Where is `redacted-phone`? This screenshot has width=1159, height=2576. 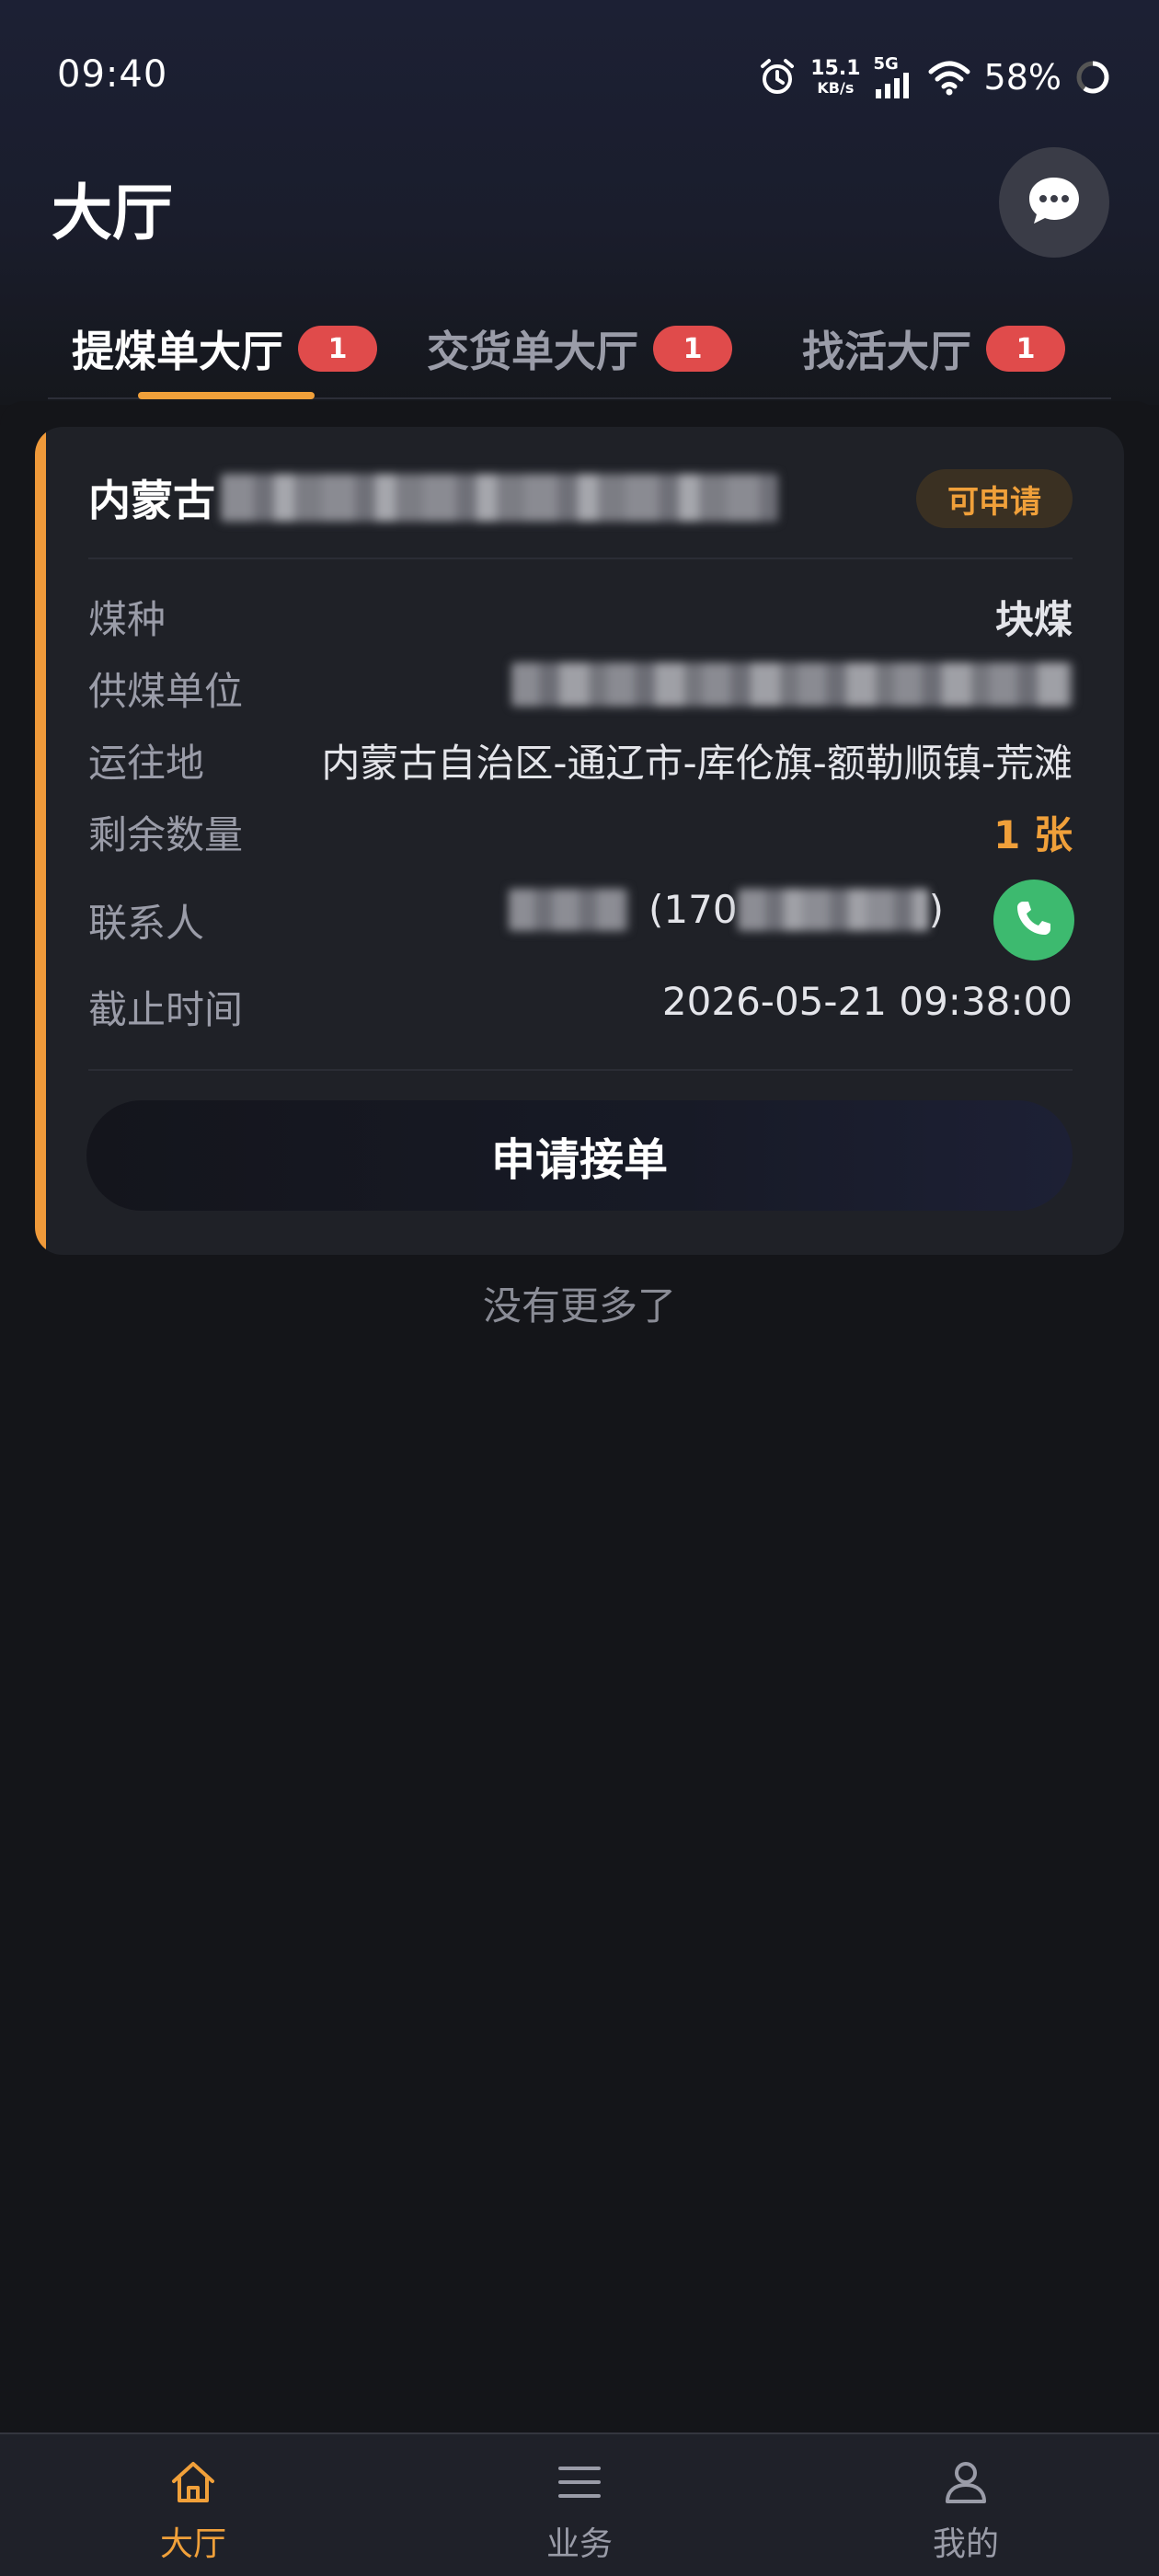 redacted-phone is located at coordinates (833, 909).